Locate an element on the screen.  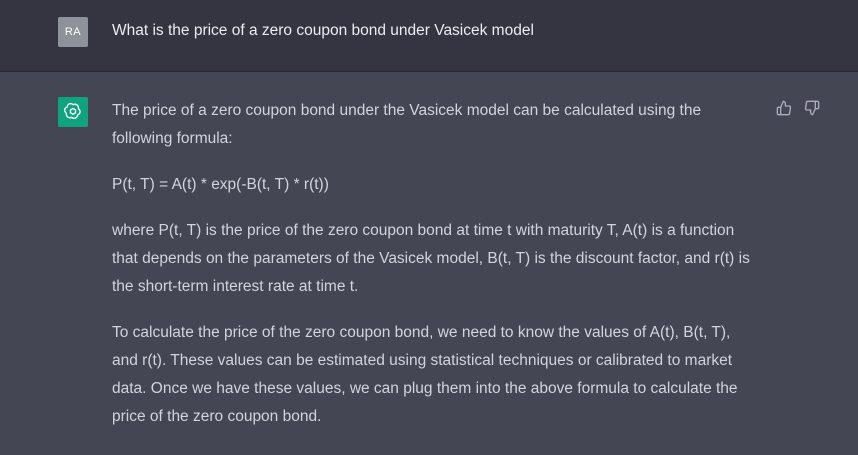
feedback-buttons is located at coordinates (798, 108).